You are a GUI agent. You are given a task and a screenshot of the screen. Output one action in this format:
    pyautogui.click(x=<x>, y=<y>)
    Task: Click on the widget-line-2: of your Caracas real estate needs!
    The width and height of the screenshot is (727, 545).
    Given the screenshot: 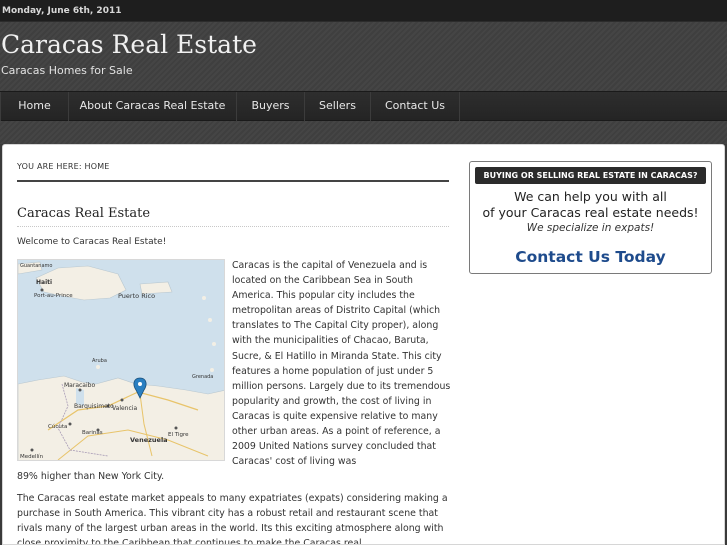 What is the action you would take?
    pyautogui.click(x=590, y=212)
    